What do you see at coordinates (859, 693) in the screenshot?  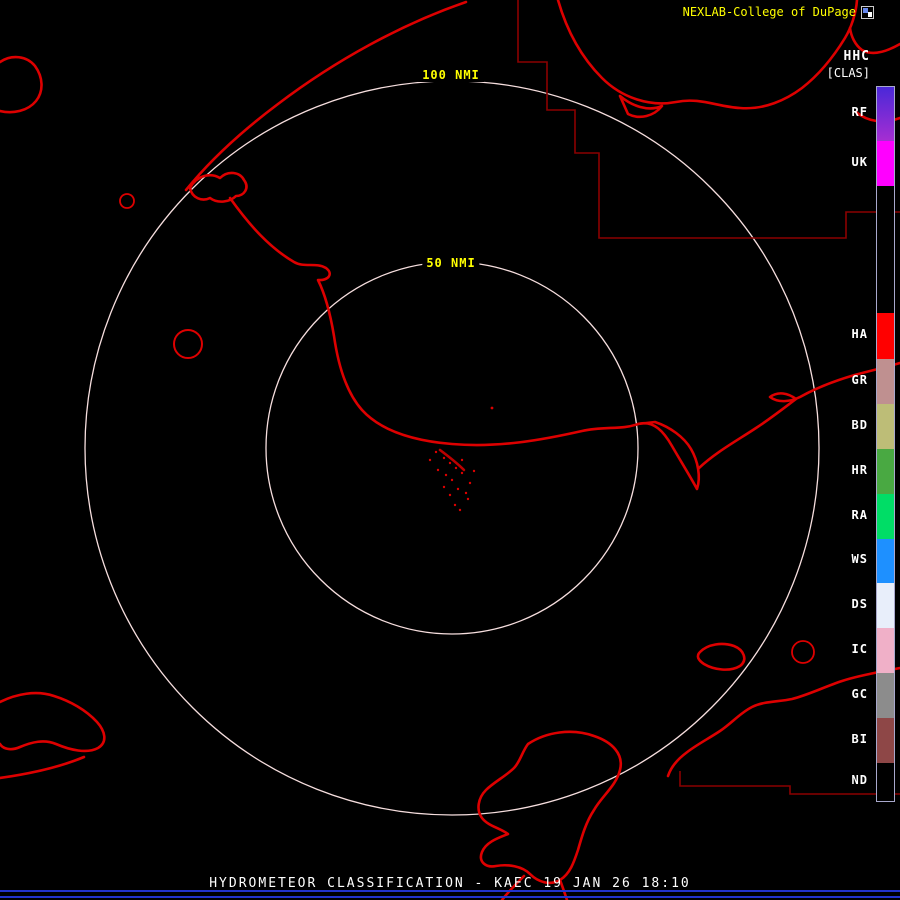 I see `legend-label-GC: GC` at bounding box center [859, 693].